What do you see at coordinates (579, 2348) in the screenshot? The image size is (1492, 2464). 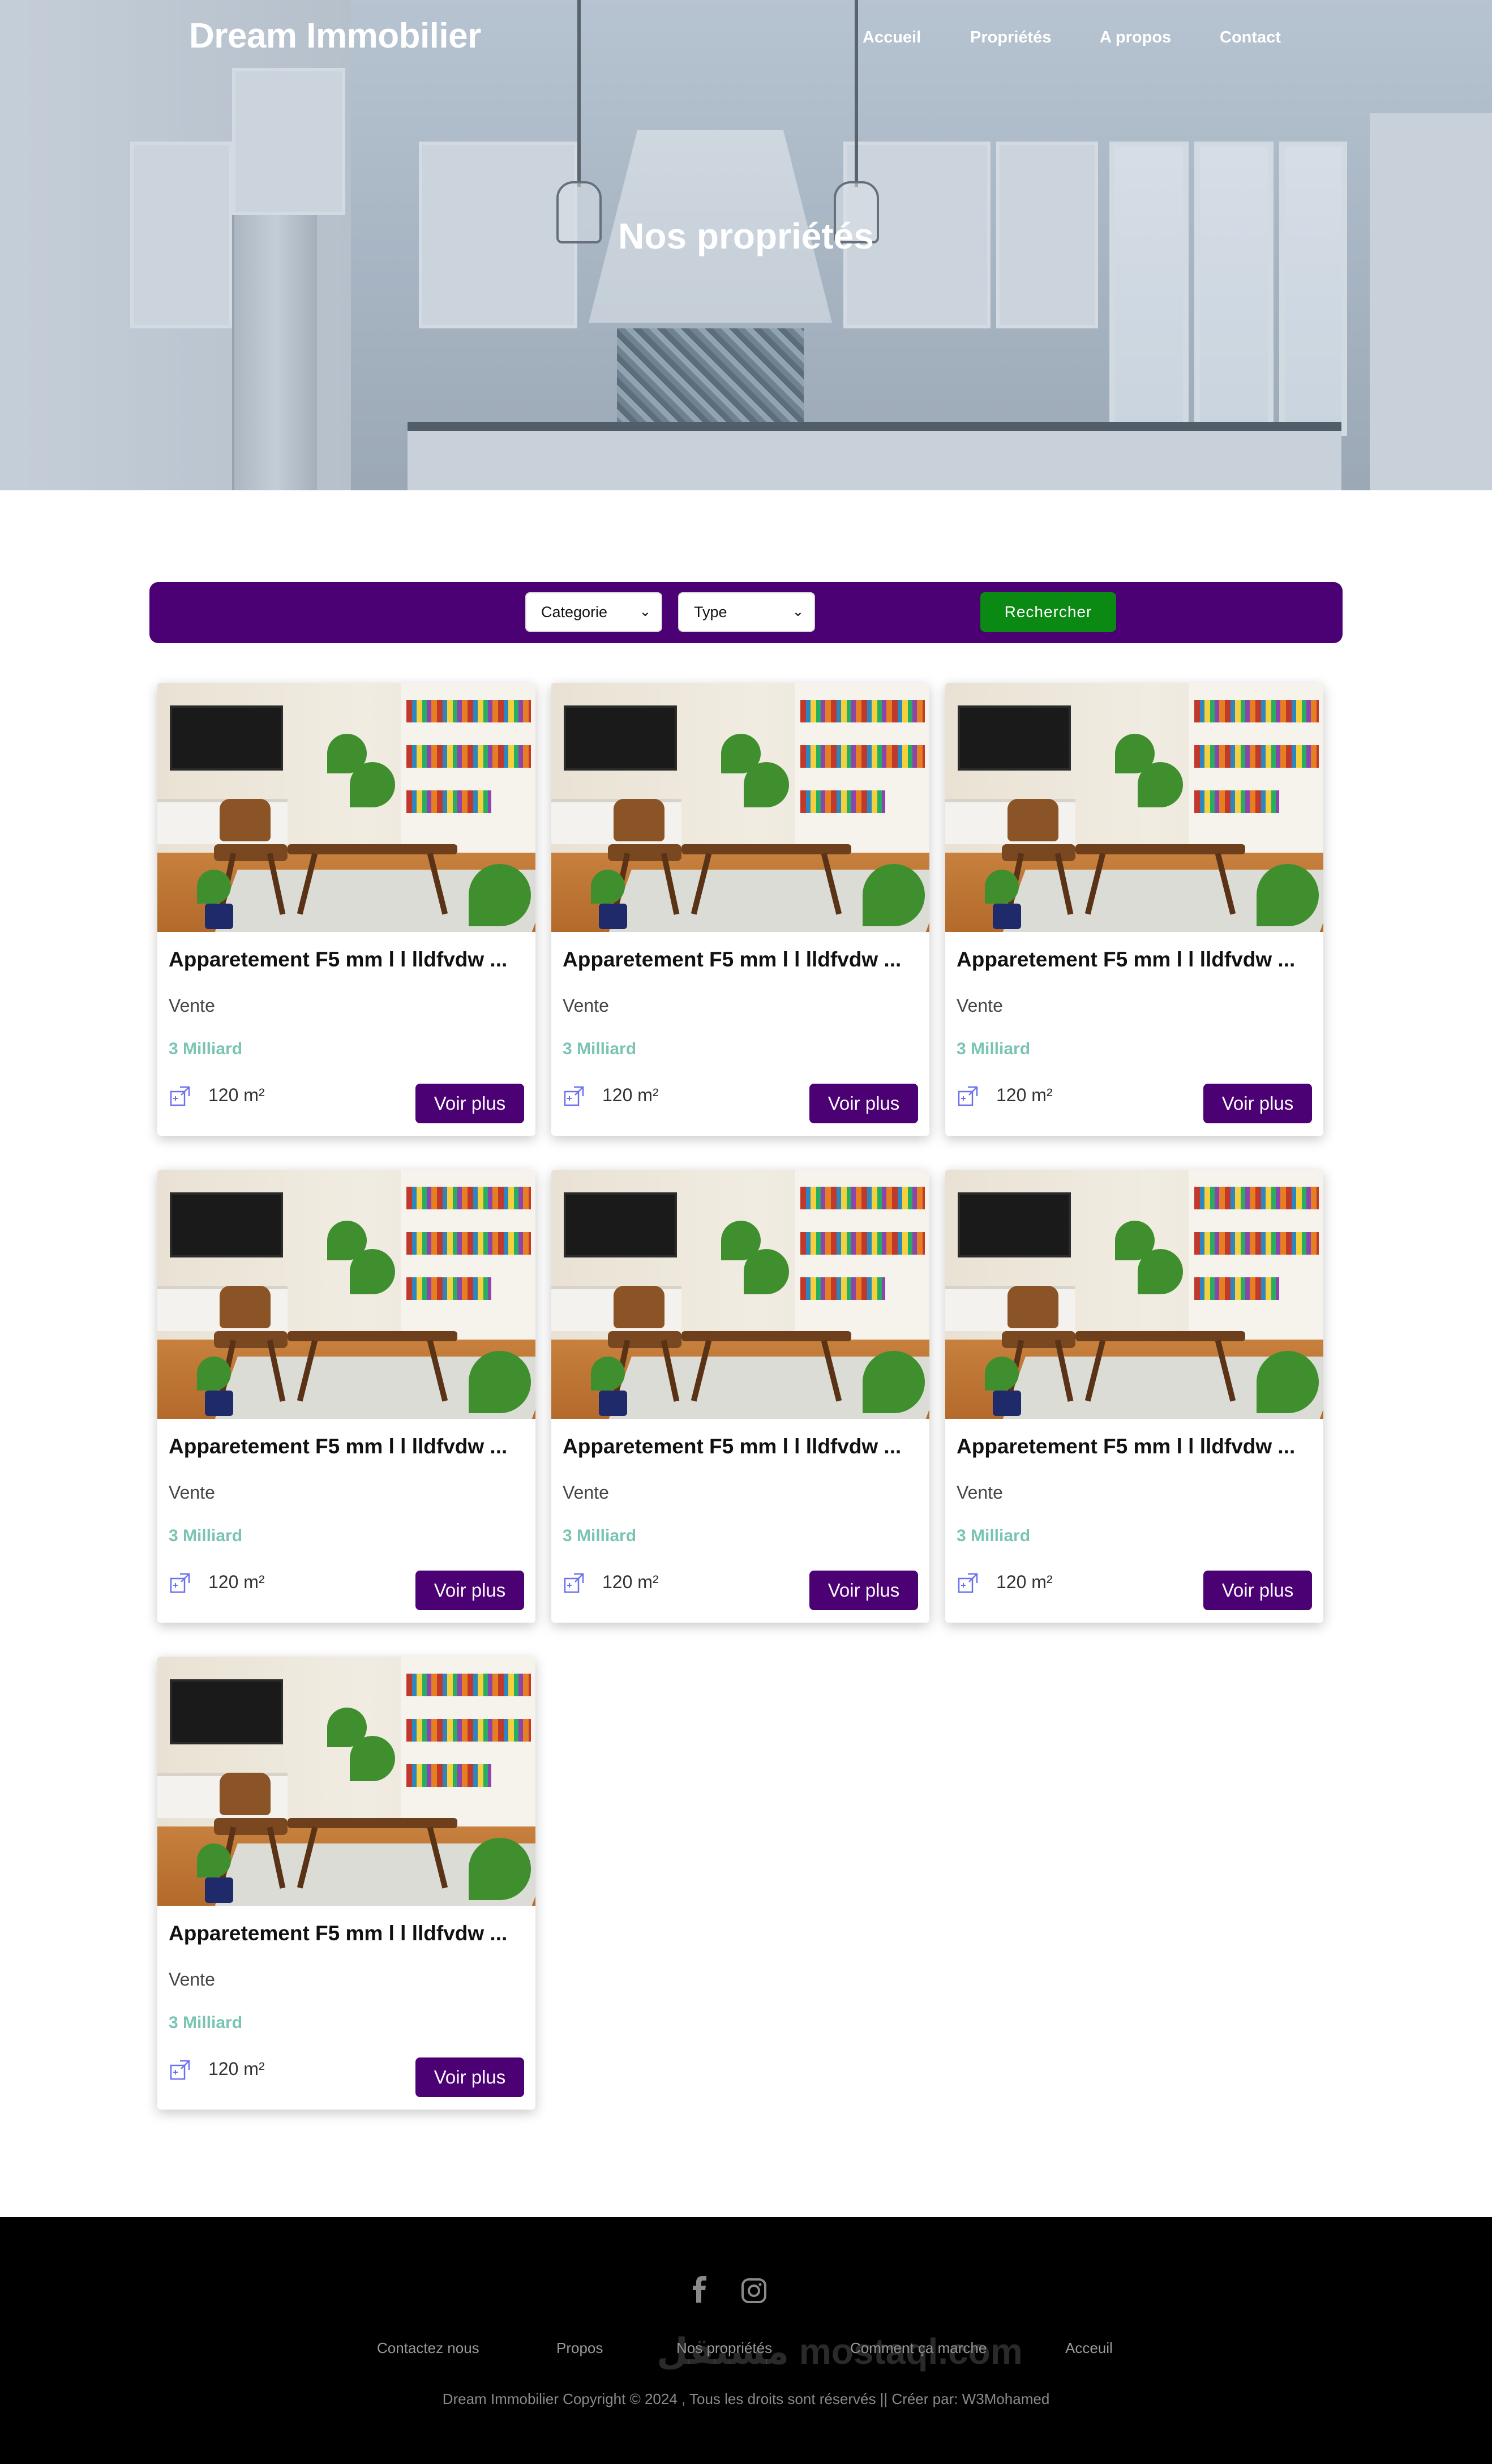 I see `footer-link-propos: Propos` at bounding box center [579, 2348].